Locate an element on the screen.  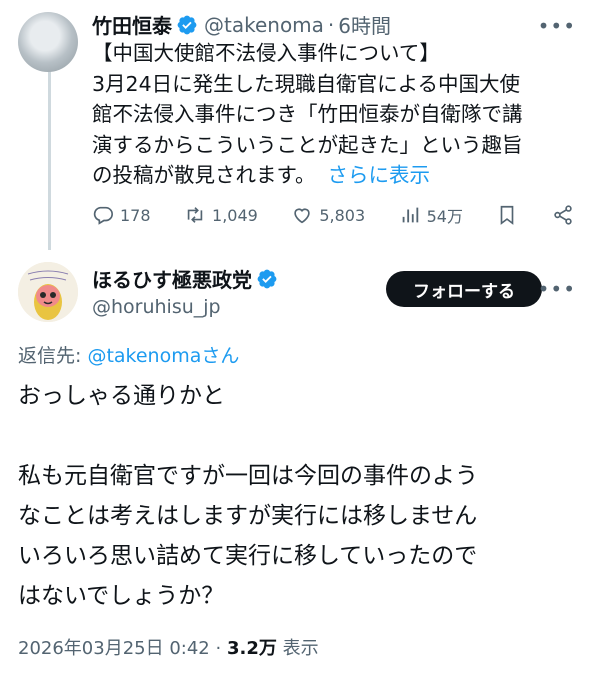
views-icon is located at coordinates (410, 215).